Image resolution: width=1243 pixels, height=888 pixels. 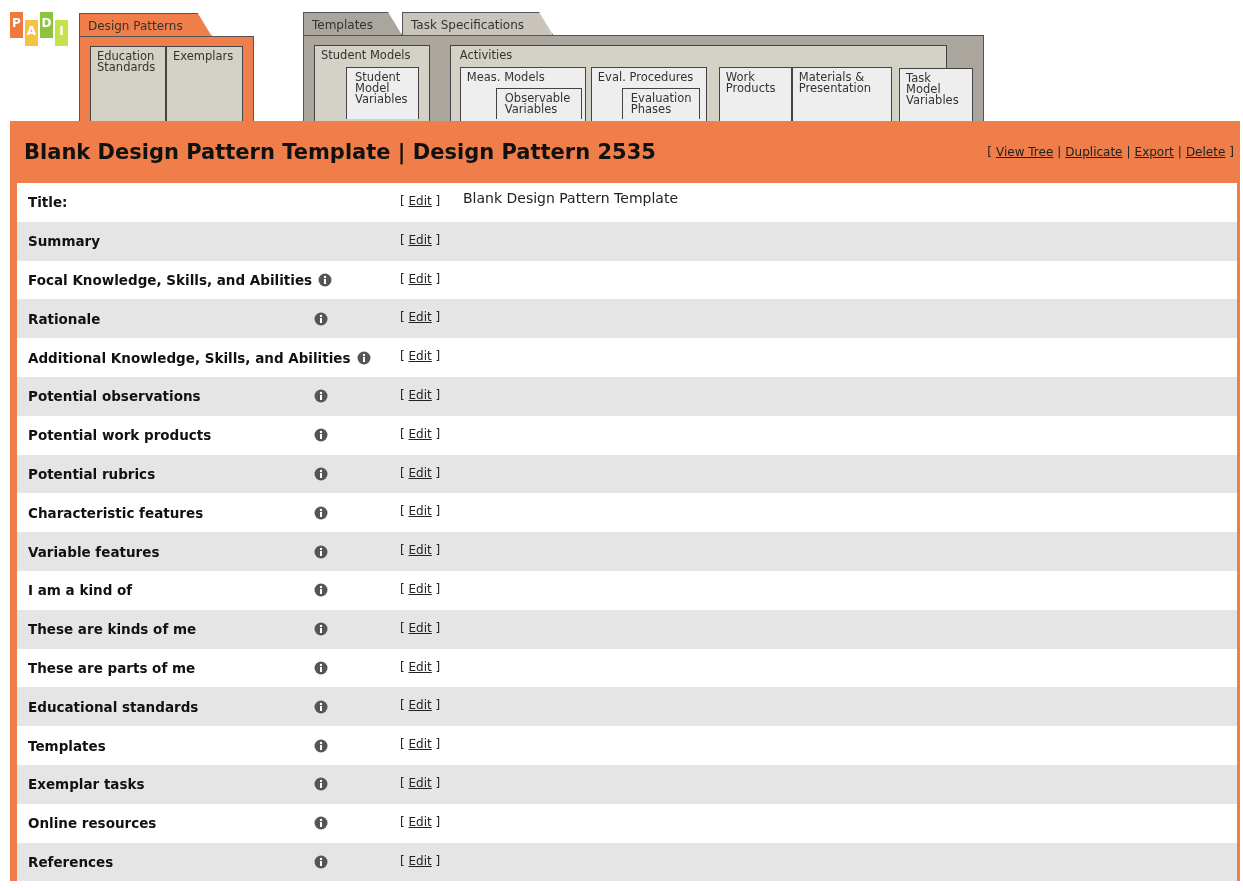 I want to click on logo-tile: I, so click(x=61, y=33).